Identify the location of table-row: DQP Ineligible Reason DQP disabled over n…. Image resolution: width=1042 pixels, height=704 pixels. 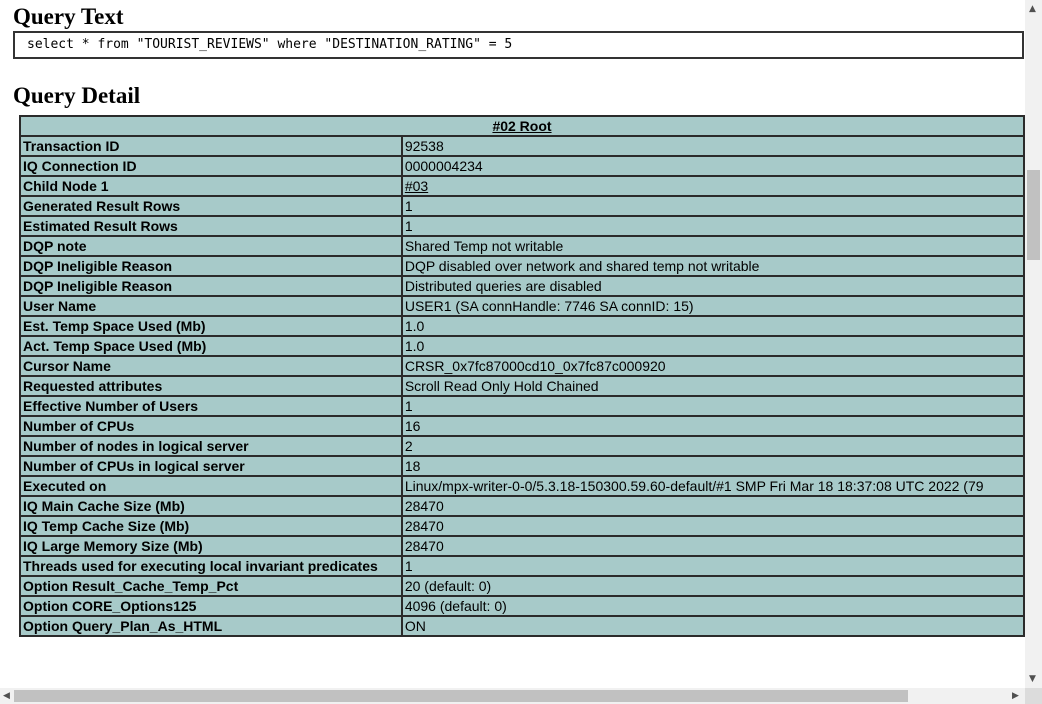
(522, 266).